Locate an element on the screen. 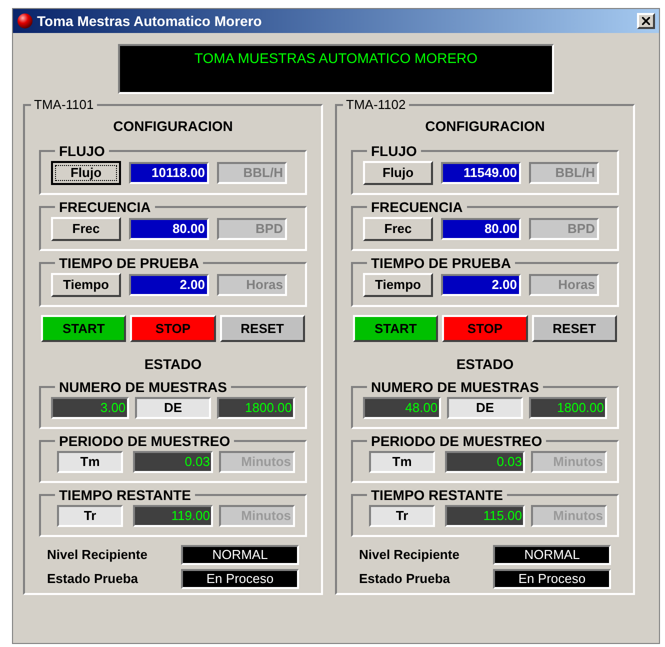 This screenshot has width=665, height=647. close-button is located at coordinates (646, 21).